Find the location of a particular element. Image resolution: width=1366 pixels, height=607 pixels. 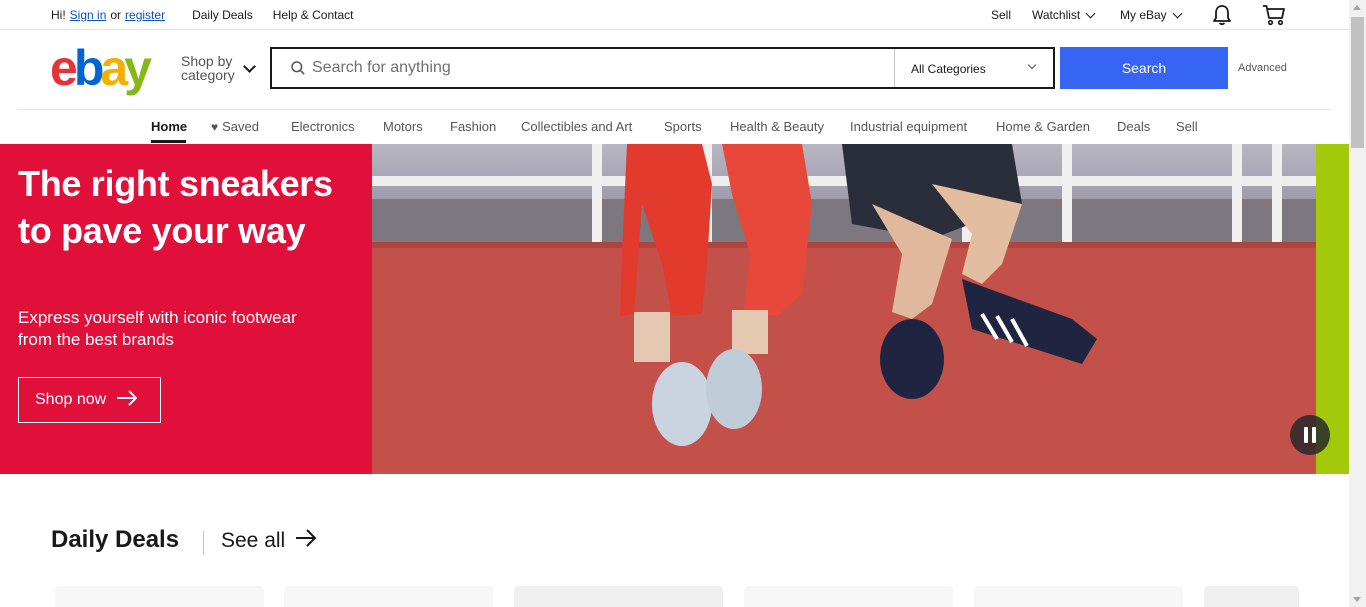

help-contact-link: Help & Contact is located at coordinates (313, 15).